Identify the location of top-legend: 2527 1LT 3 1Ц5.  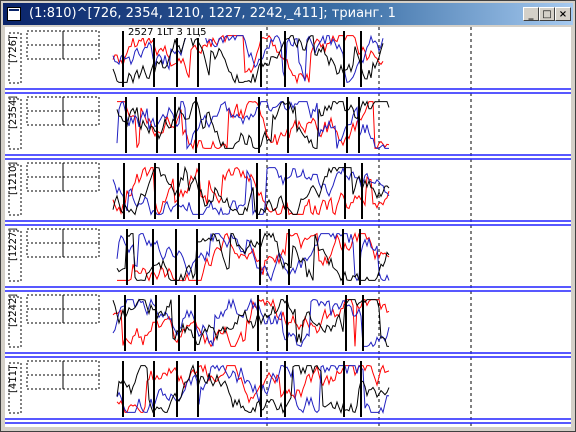
(167, 32).